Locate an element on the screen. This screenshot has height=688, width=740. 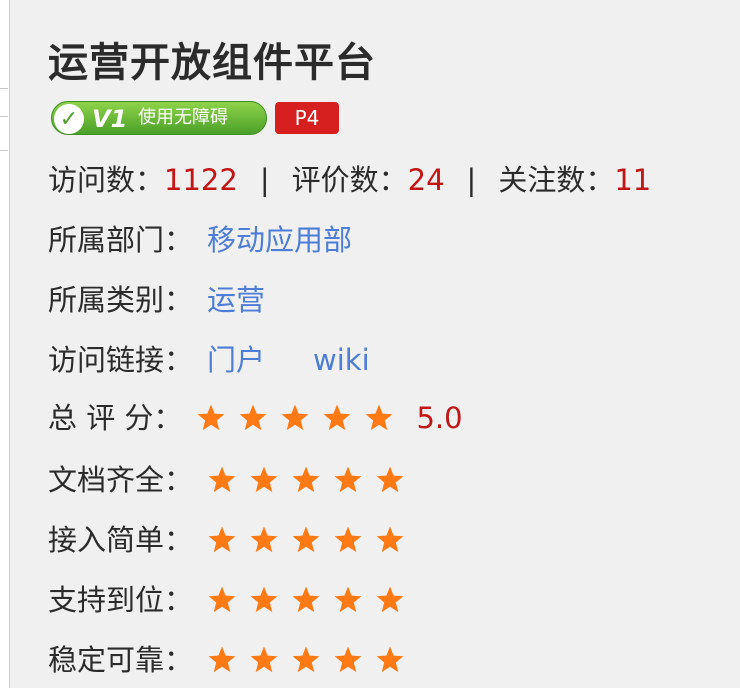
rating-row-stability: 稳定可靠： is located at coordinates (232, 660).